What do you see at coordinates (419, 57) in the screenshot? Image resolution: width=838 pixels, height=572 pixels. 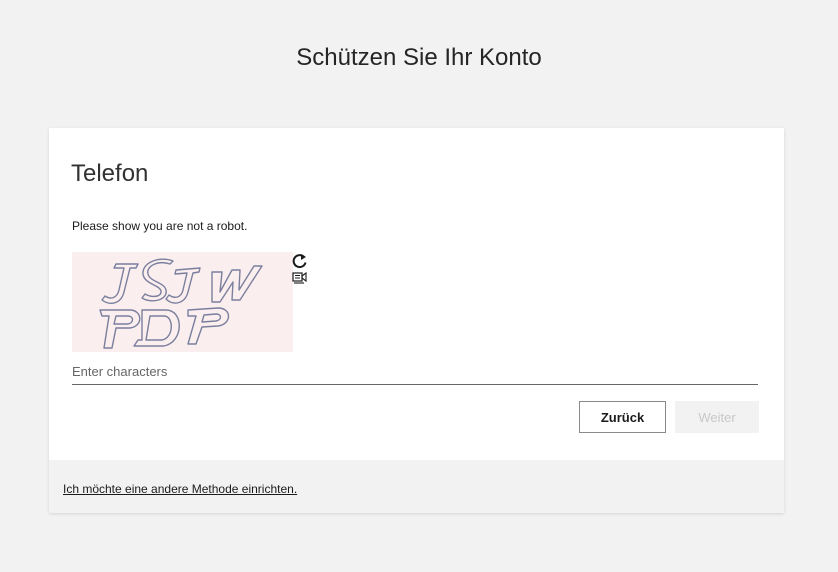 I see `page-title: Schützen Sie Ihr Konto` at bounding box center [419, 57].